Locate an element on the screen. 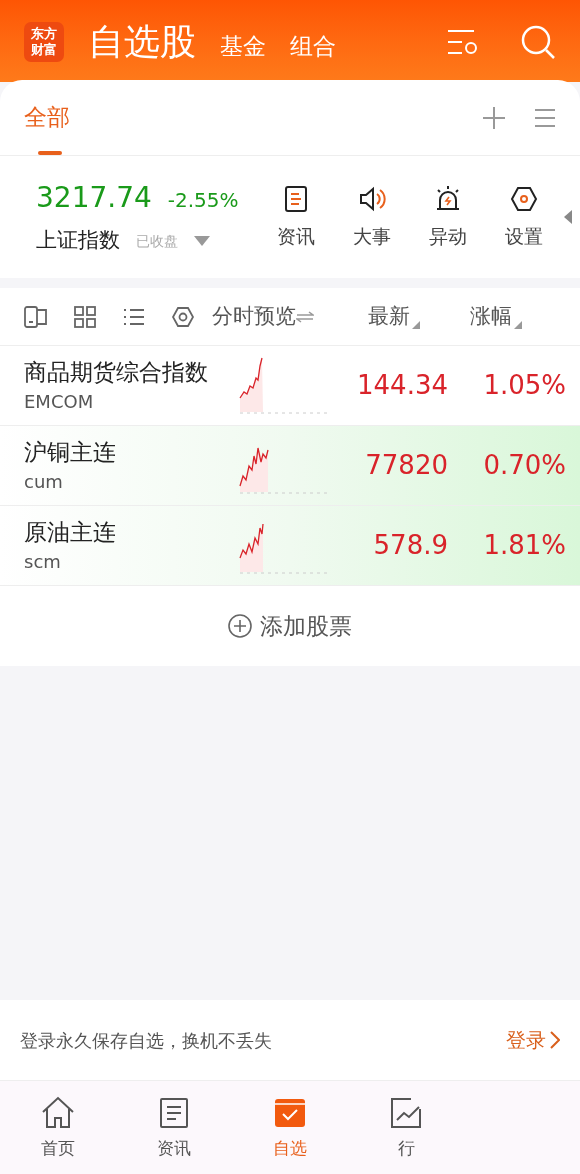 The height and width of the screenshot is (1174, 580). grid-icon is located at coordinates (85, 316).